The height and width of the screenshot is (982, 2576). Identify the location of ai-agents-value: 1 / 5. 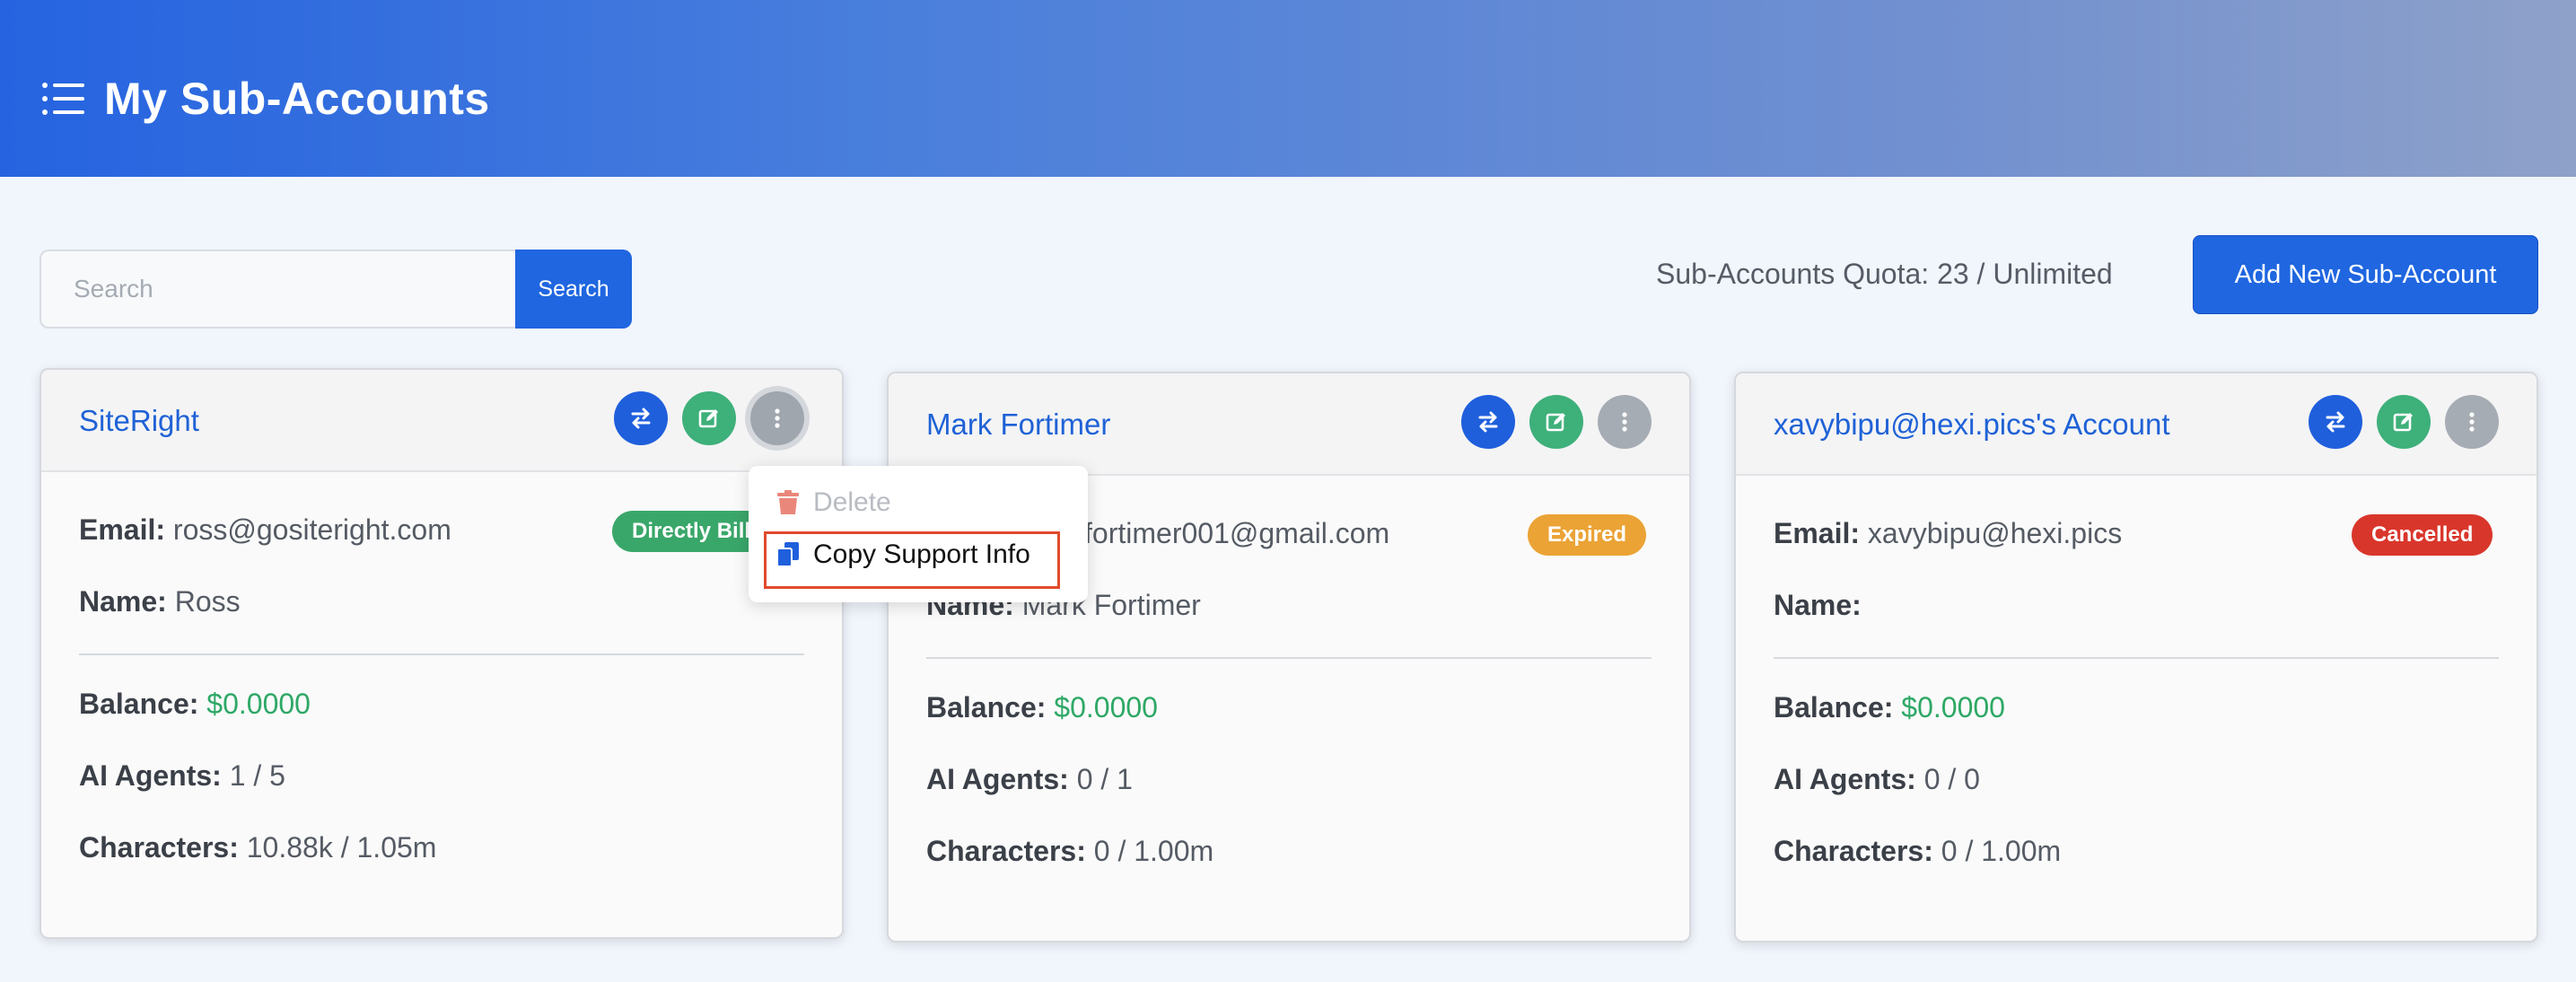
(257, 775).